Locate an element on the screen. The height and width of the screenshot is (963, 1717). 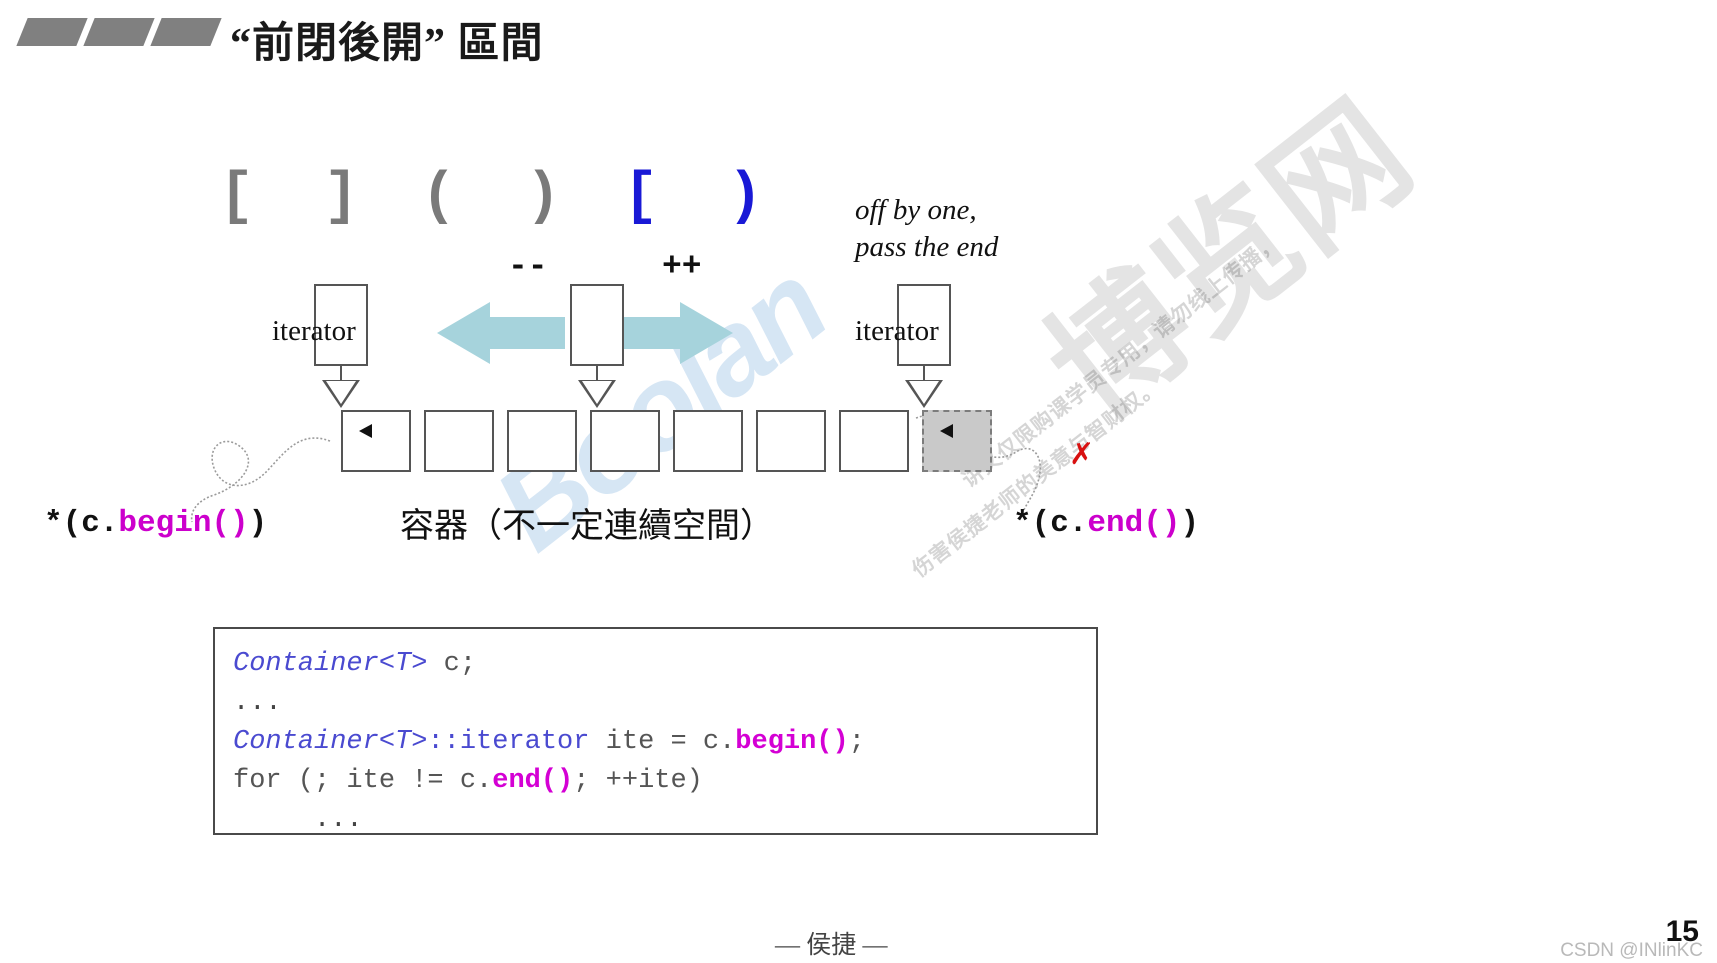
code-l1-template: Container<T> is located at coordinates (330, 664).